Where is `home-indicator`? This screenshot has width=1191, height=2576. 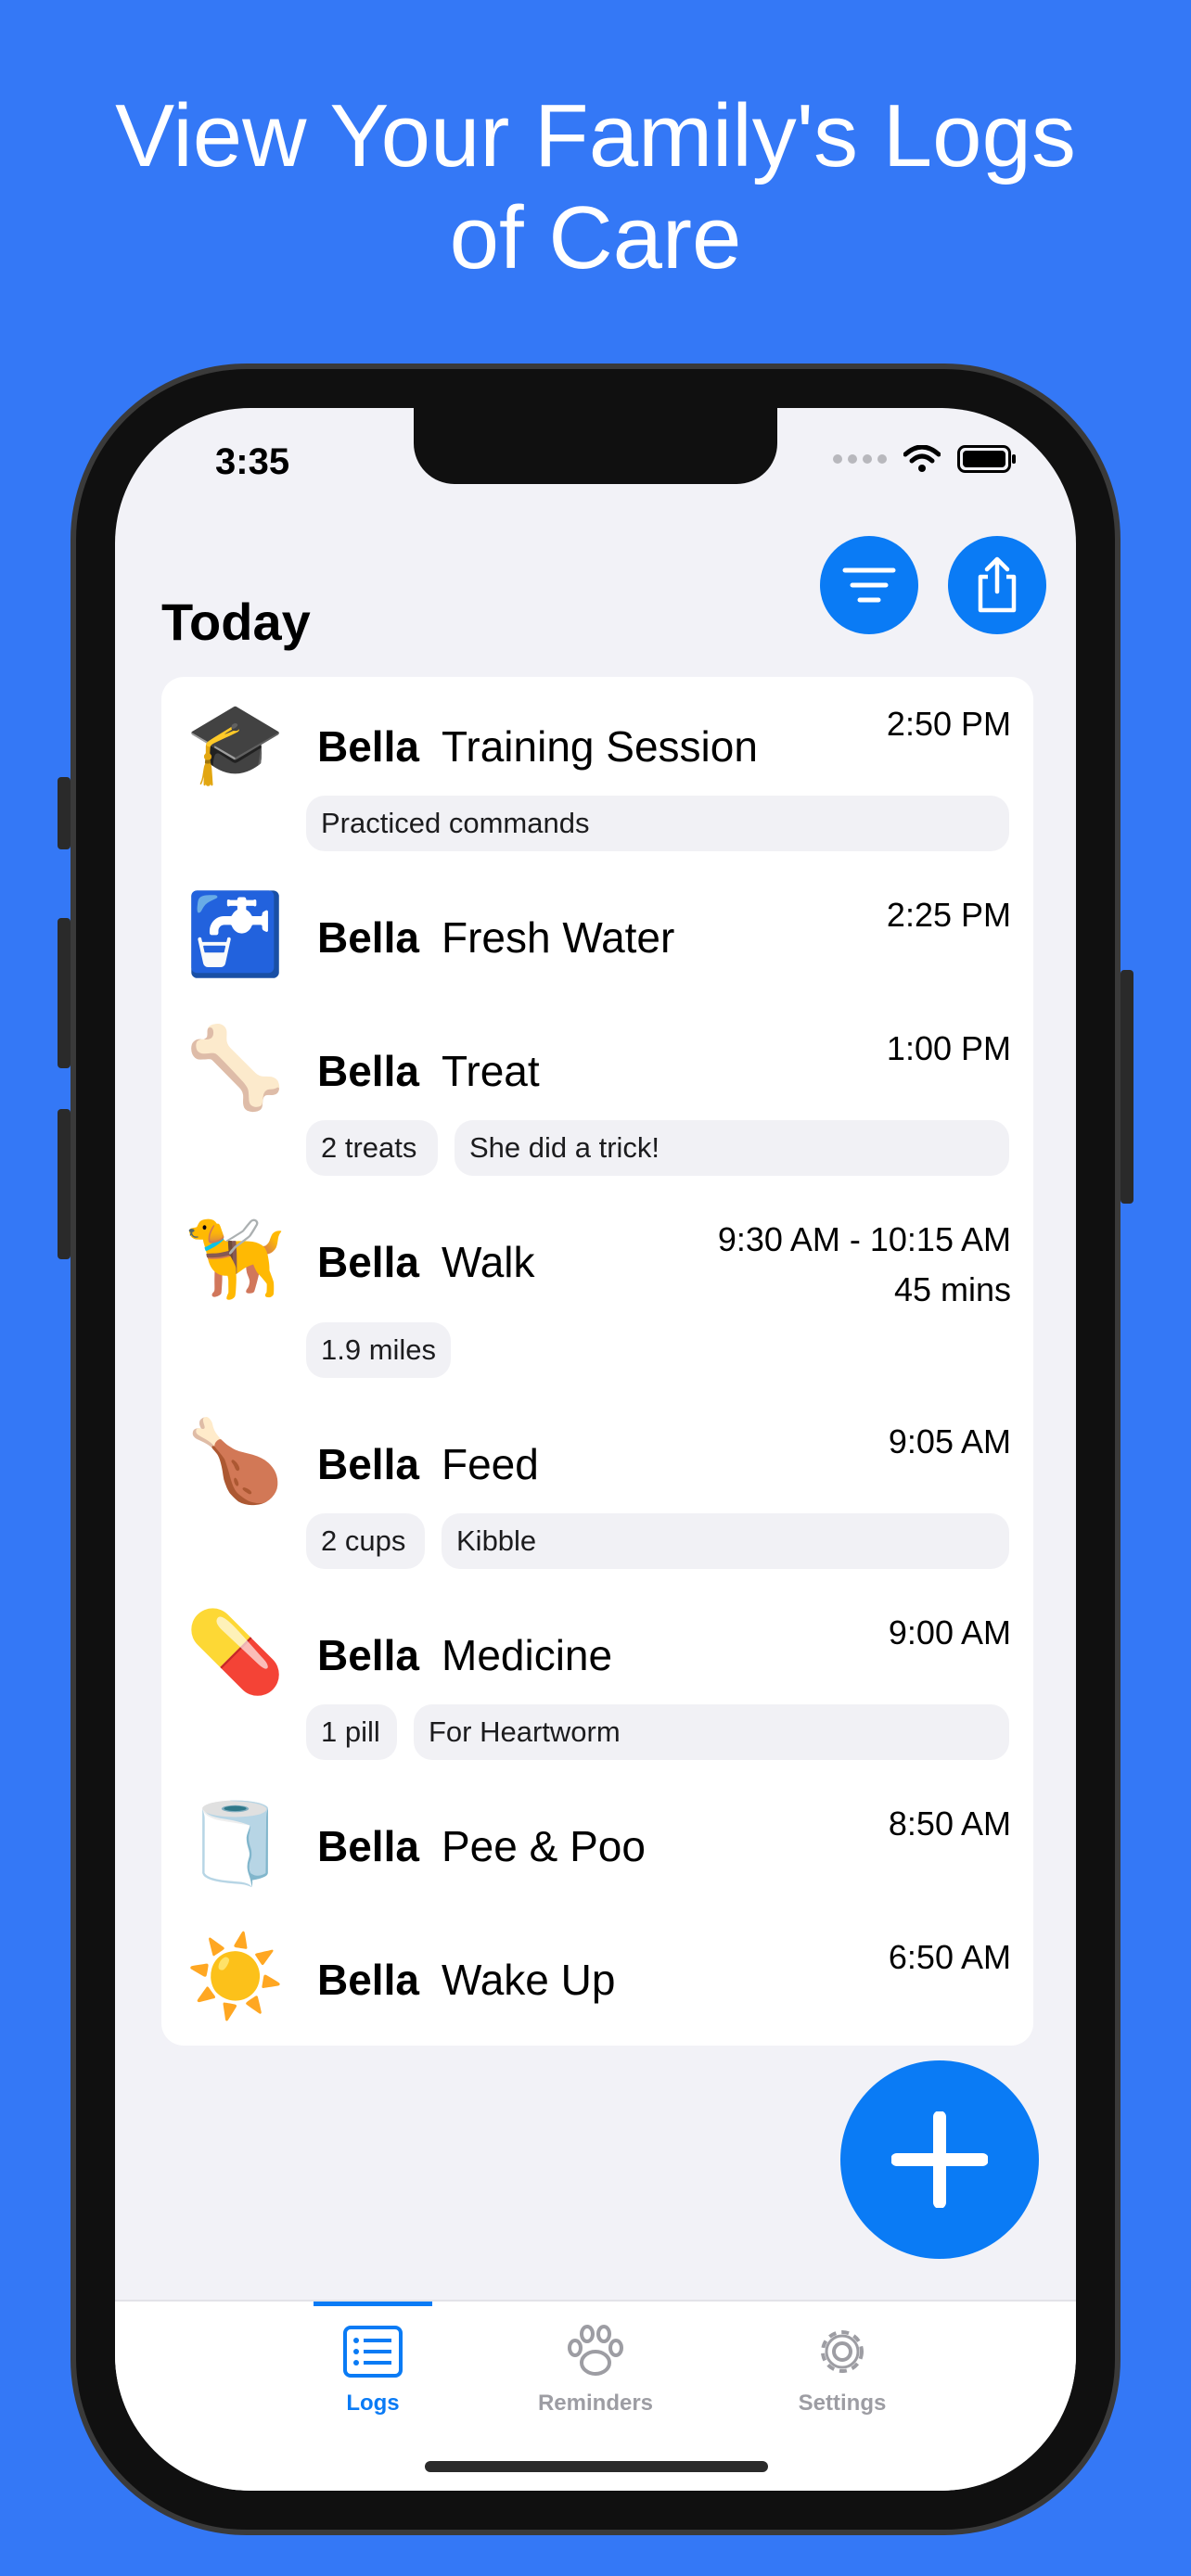 home-indicator is located at coordinates (597, 2466).